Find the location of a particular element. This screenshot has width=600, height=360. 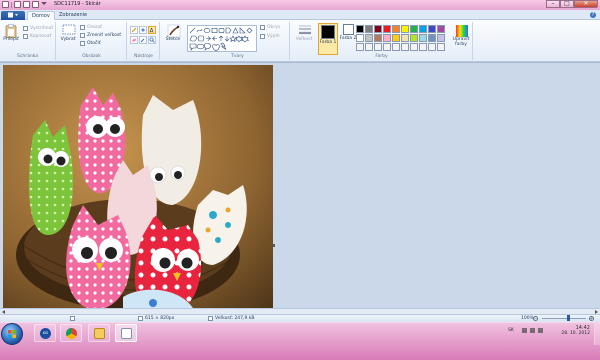

svg-text: A is located at coordinates (152, 31).